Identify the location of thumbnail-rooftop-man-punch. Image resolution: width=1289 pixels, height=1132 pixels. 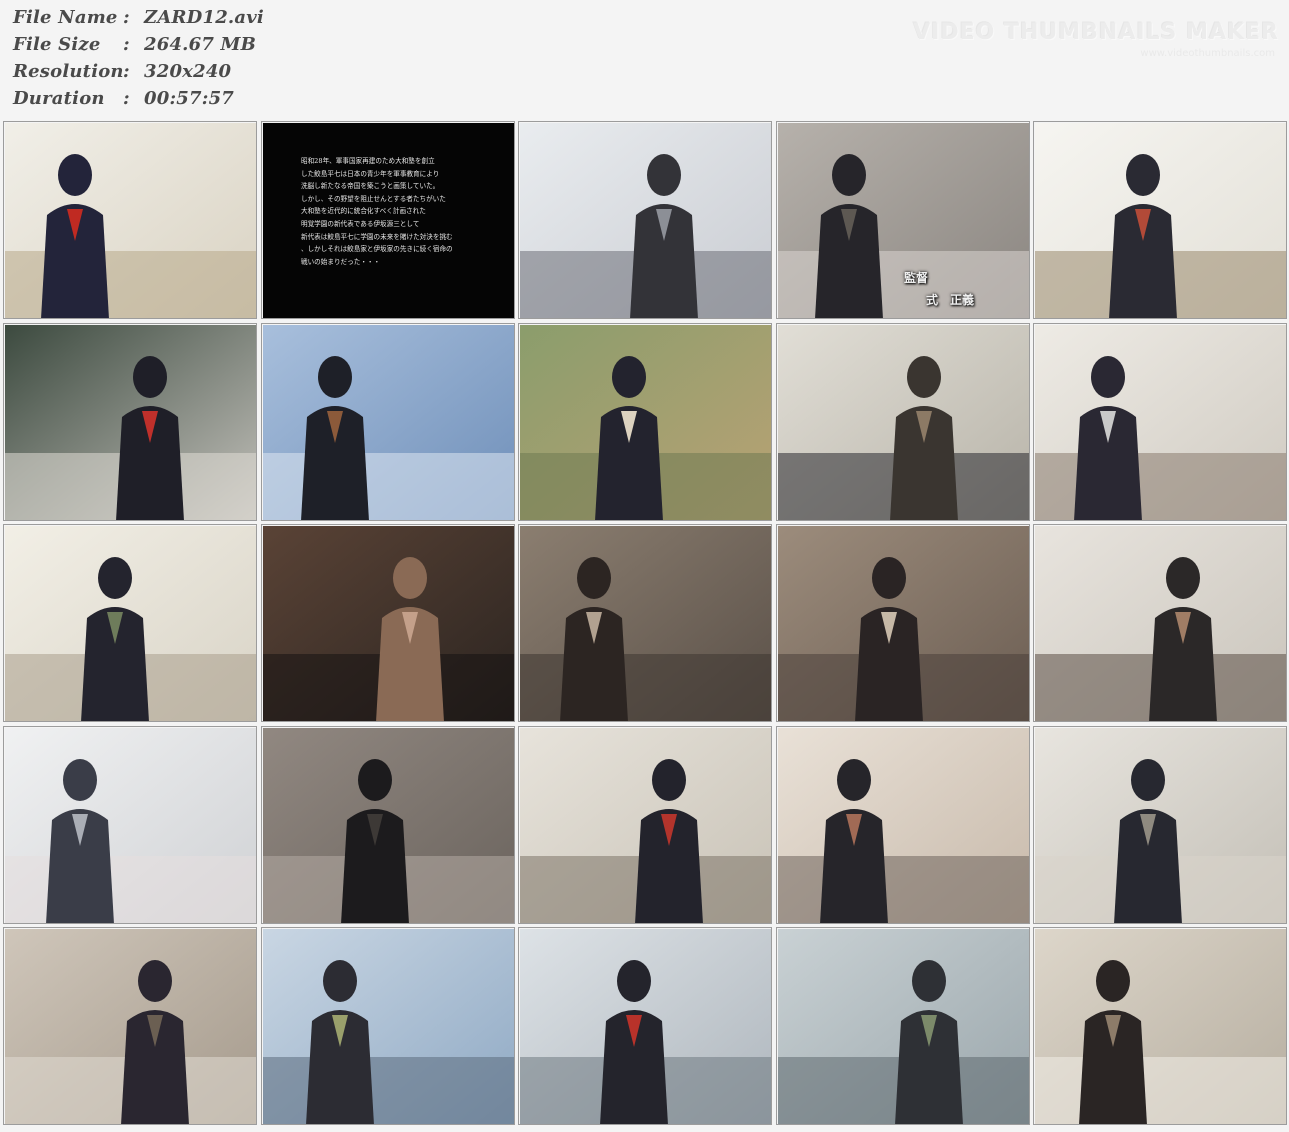
(903, 1026).